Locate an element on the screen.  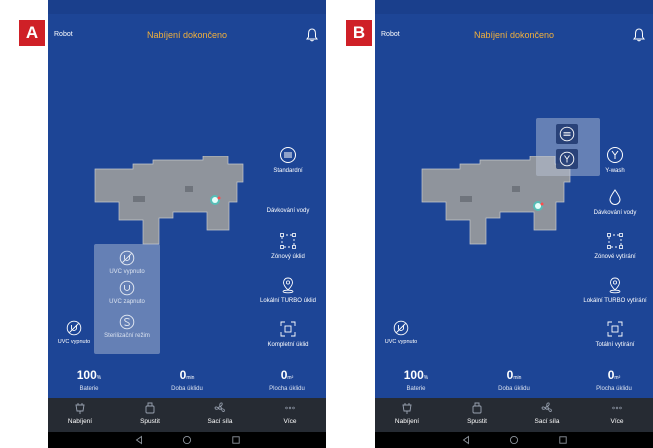
nav-suction-label: Sací síla is located at coordinates (220, 421).